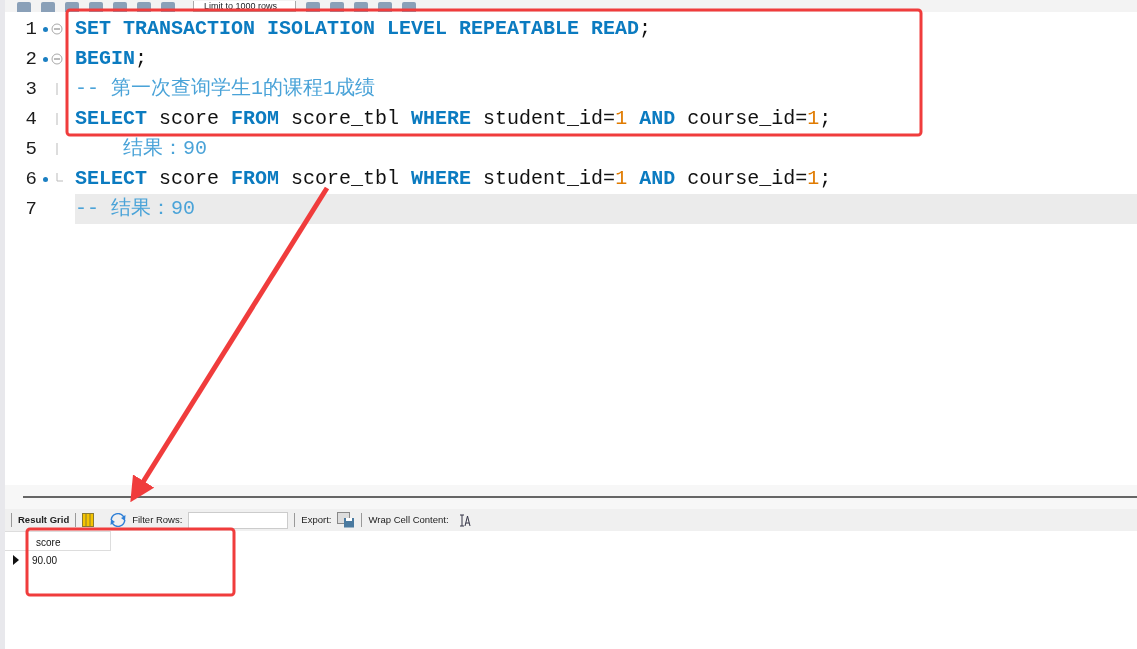 Image resolution: width=1137 pixels, height=649 pixels. Describe the element at coordinates (30, 209) in the screenshot. I see `line-number: 7` at that location.